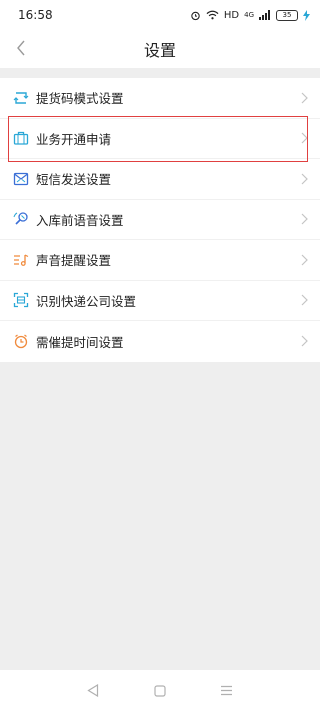  I want to click on setting-sms-sending: 短信发送设置, so click(160, 179).